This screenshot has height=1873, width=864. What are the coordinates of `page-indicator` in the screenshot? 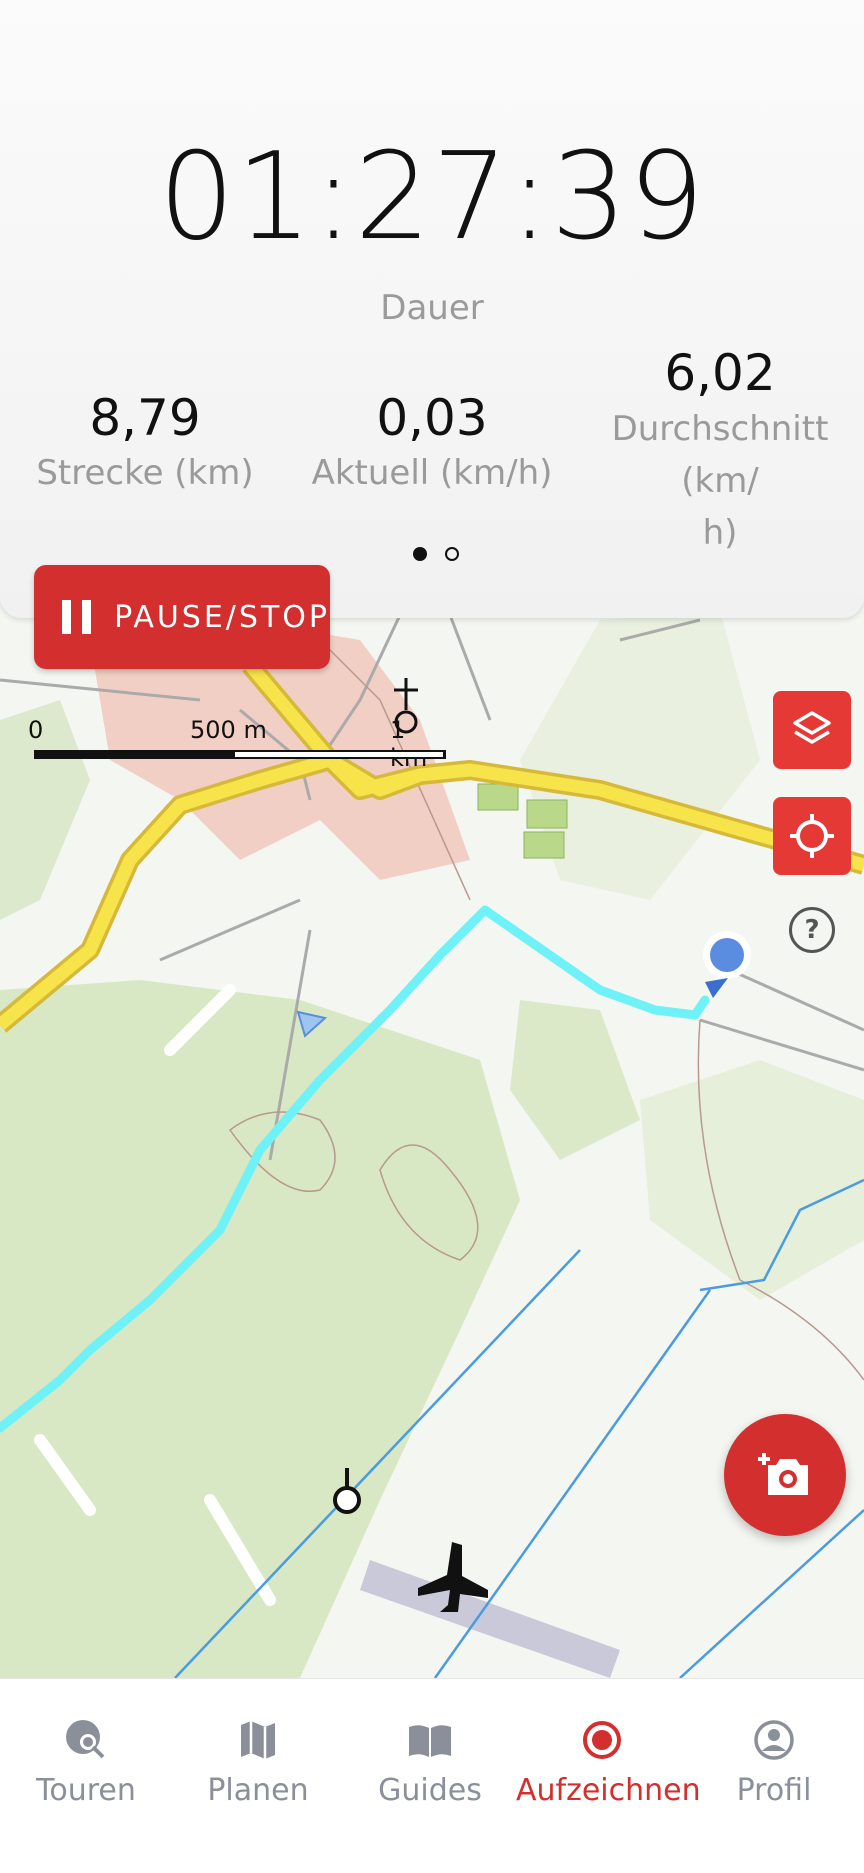 It's located at (436, 556).